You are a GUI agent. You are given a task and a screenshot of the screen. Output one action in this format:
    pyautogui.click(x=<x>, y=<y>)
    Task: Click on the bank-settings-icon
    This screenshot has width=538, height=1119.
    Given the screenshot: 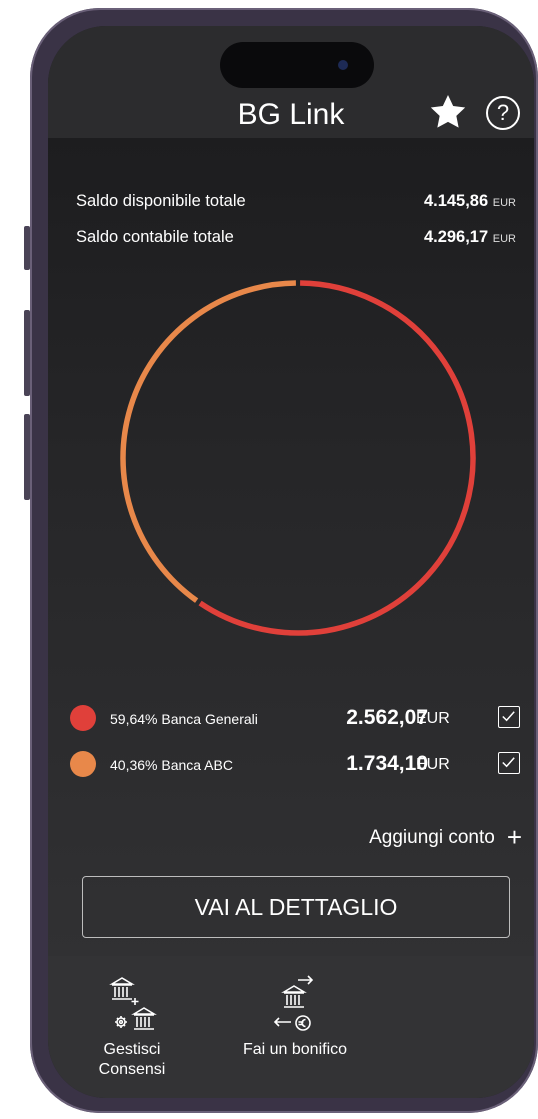 What is the action you would take?
    pyautogui.click(x=133, y=1003)
    